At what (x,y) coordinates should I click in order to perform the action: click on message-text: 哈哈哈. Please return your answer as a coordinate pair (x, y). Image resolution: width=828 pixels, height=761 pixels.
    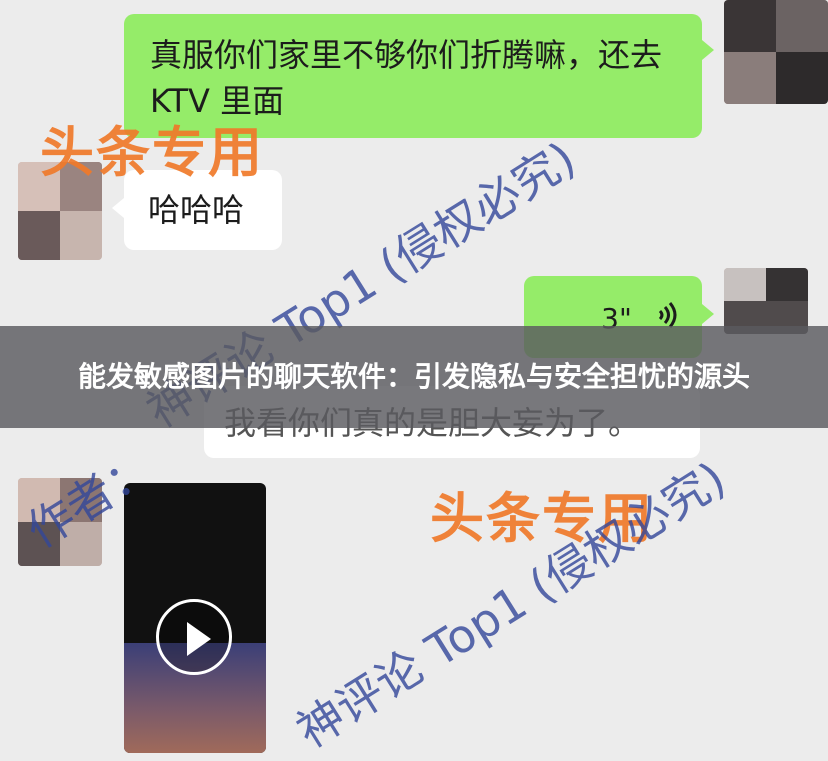
    Looking at the image, I should click on (196, 210).